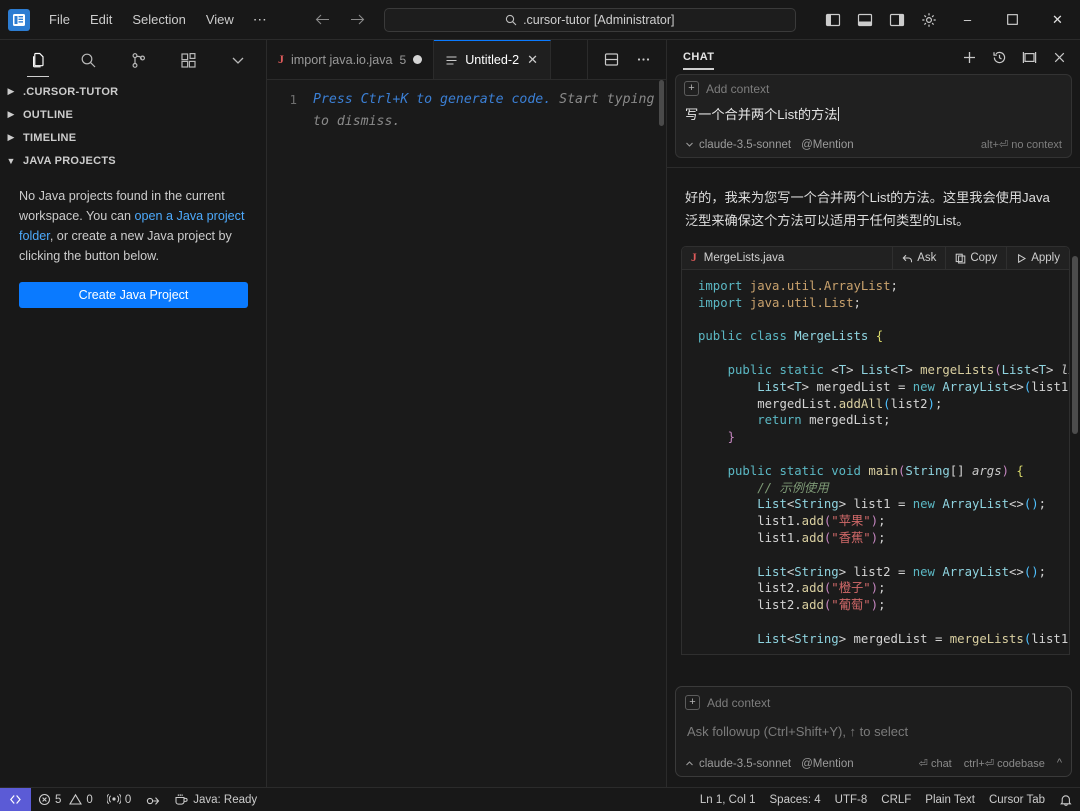  Describe the element at coordinates (999, 57) in the screenshot. I see `history-icon` at that location.